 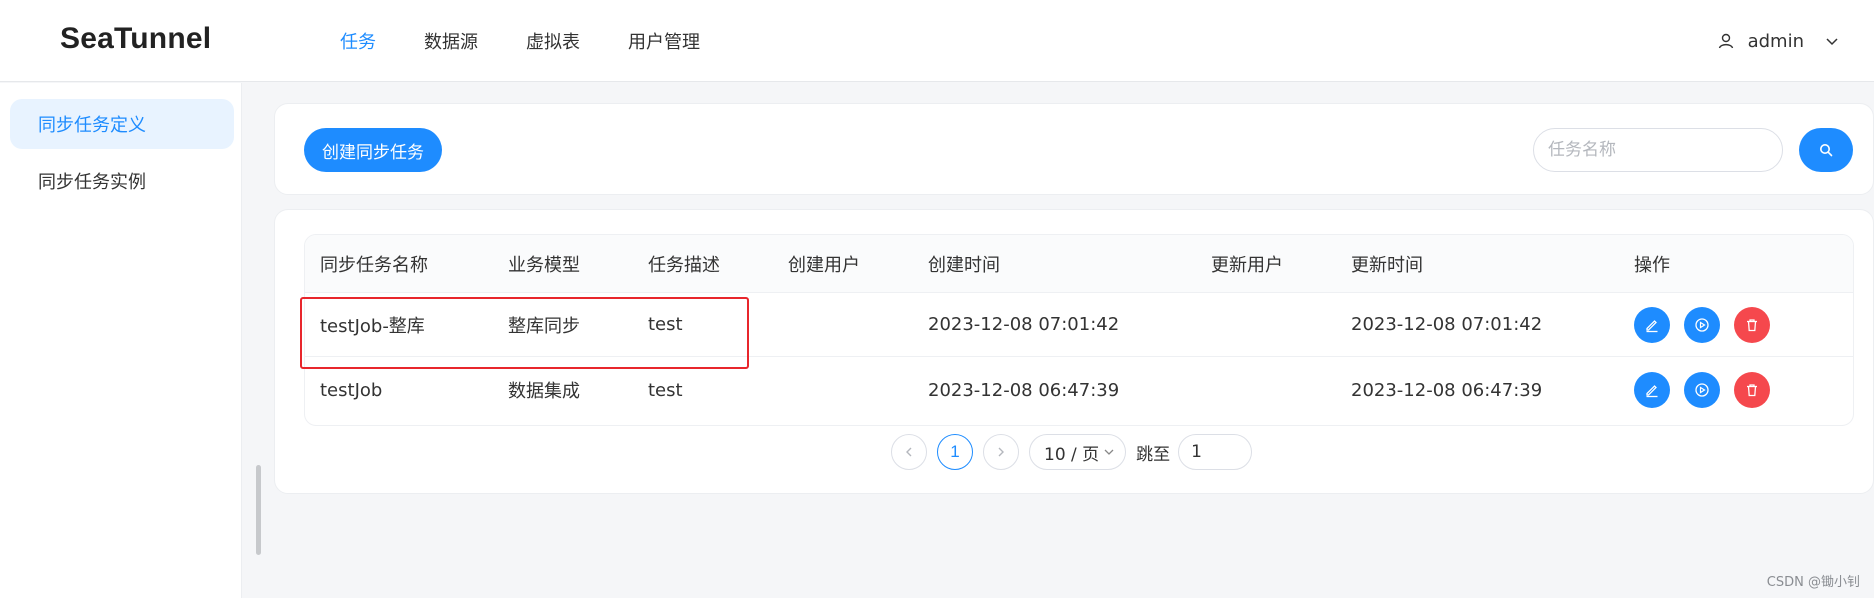 I want to click on page-number-button: 1, so click(x=955, y=452).